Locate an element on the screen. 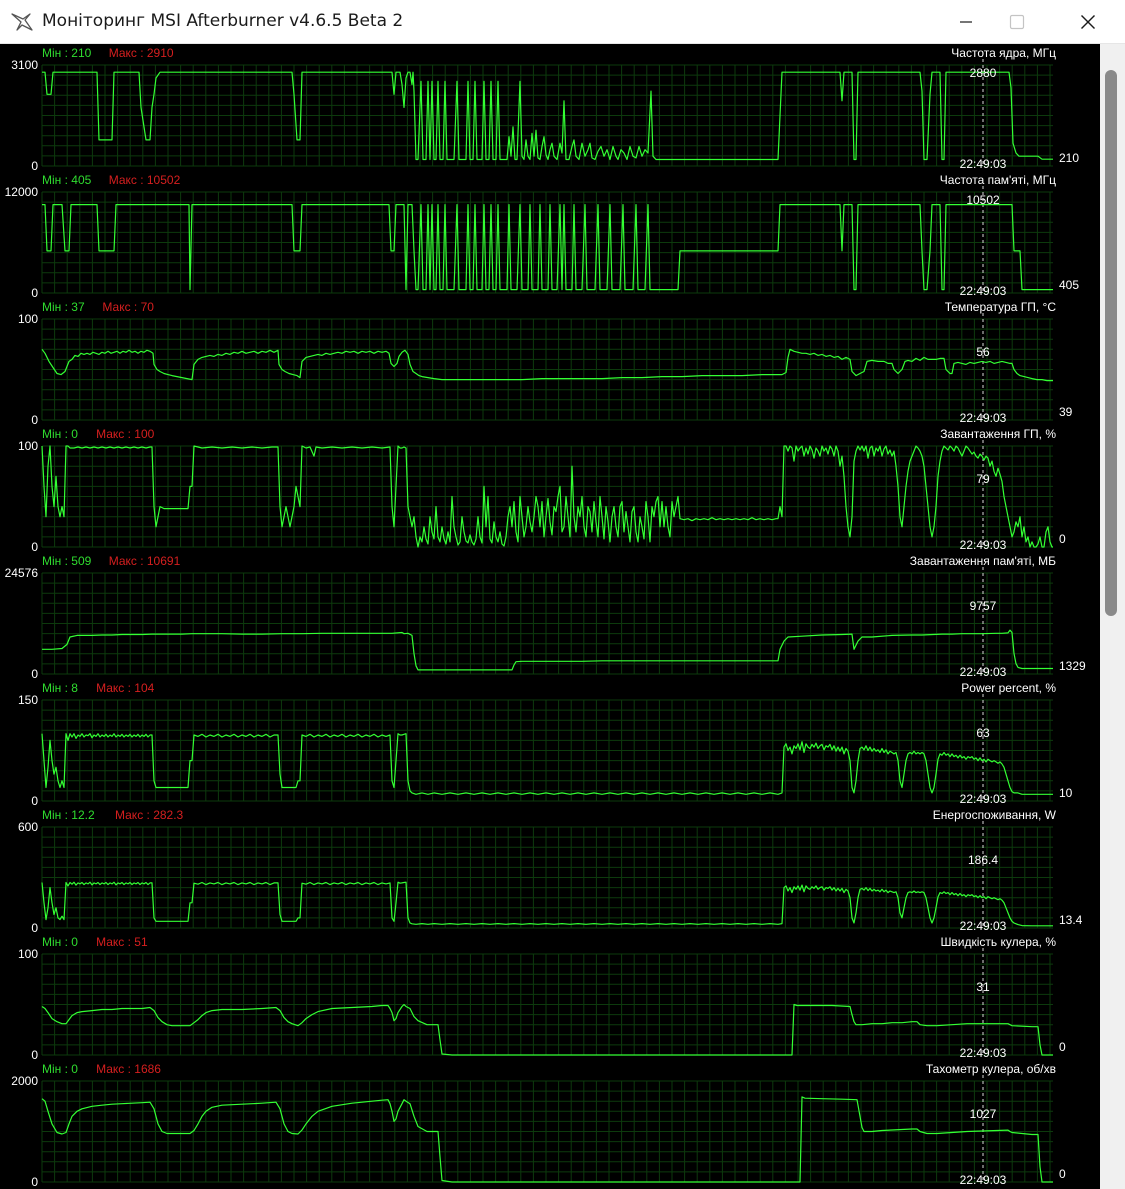 The image size is (1125, 1189). max-label: Макс : 70 is located at coordinates (128, 307).